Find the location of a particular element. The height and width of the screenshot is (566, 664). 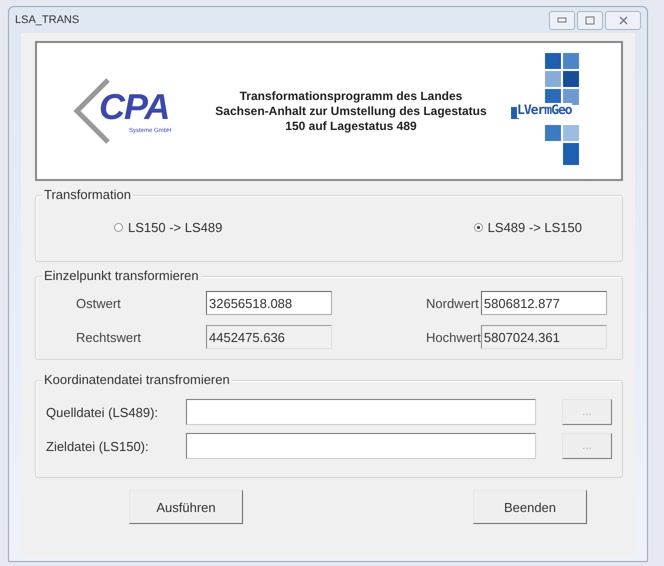

agency-logo: LVermGeo is located at coordinates (556, 111).